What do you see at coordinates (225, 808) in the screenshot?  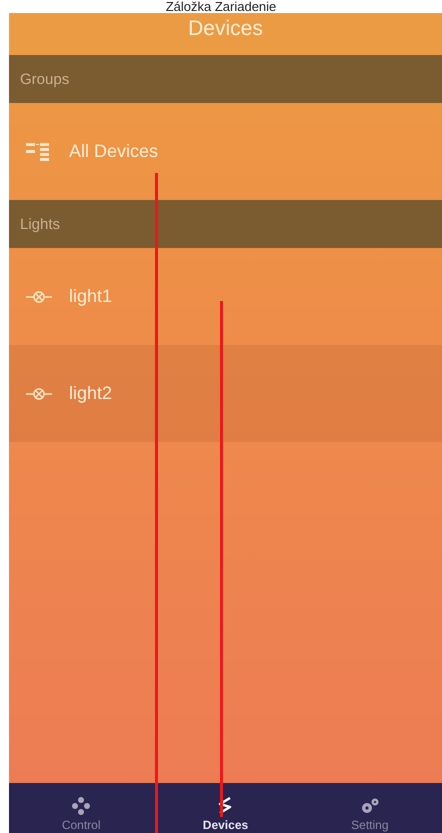 I see `nav-tab: Devices` at bounding box center [225, 808].